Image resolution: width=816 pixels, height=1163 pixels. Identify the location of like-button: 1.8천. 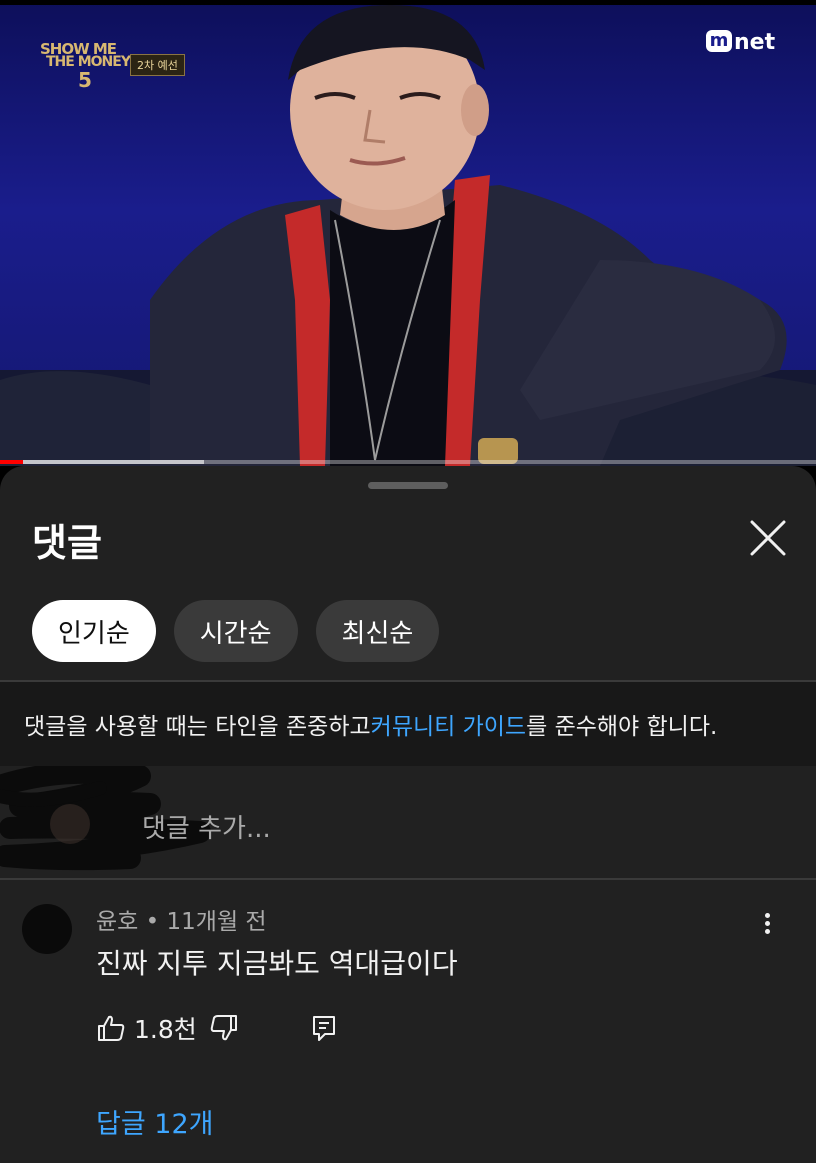
(152, 1028).